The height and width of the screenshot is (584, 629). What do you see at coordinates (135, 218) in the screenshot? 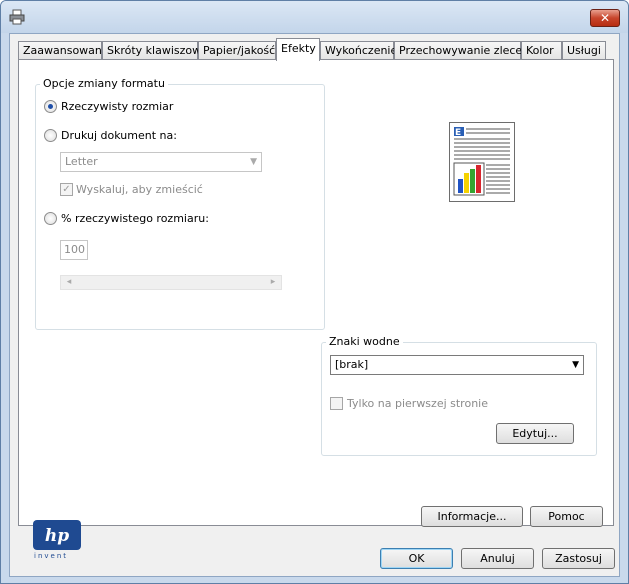
I see `percent-of-actual-size-label: % rzeczywistego rozmiaru:` at bounding box center [135, 218].